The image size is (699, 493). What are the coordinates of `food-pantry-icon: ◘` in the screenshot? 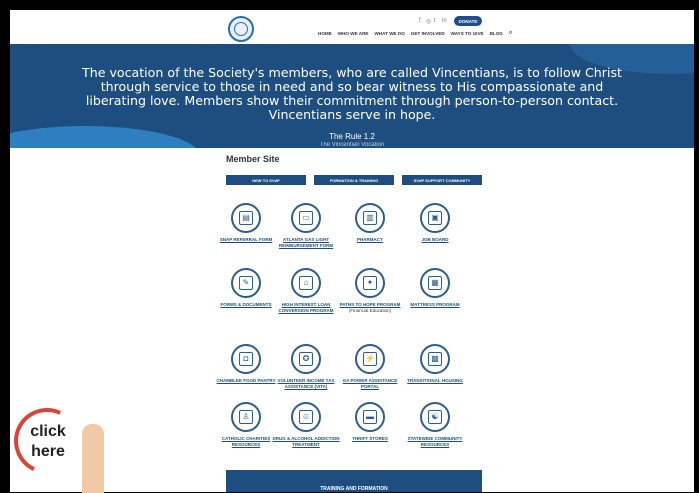 It's located at (246, 359).